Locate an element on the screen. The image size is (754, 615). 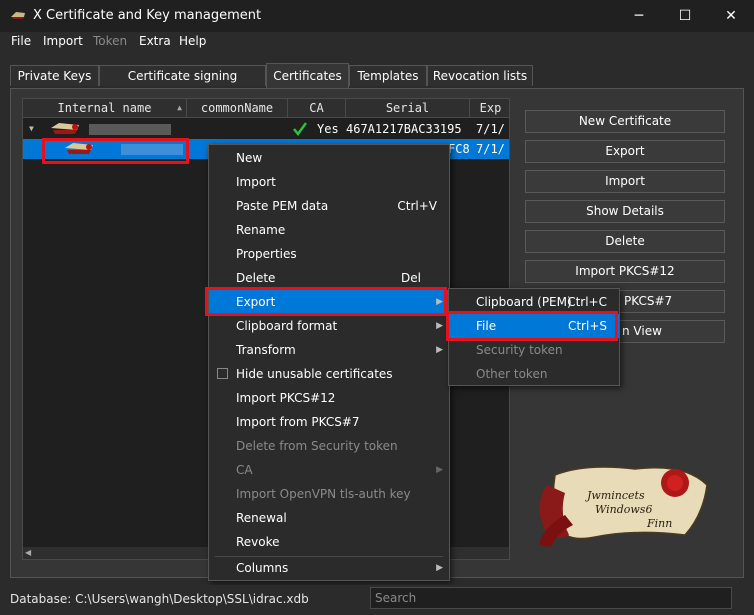
ctx-item-columns: Columns ▶ is located at coordinates (329, 568).